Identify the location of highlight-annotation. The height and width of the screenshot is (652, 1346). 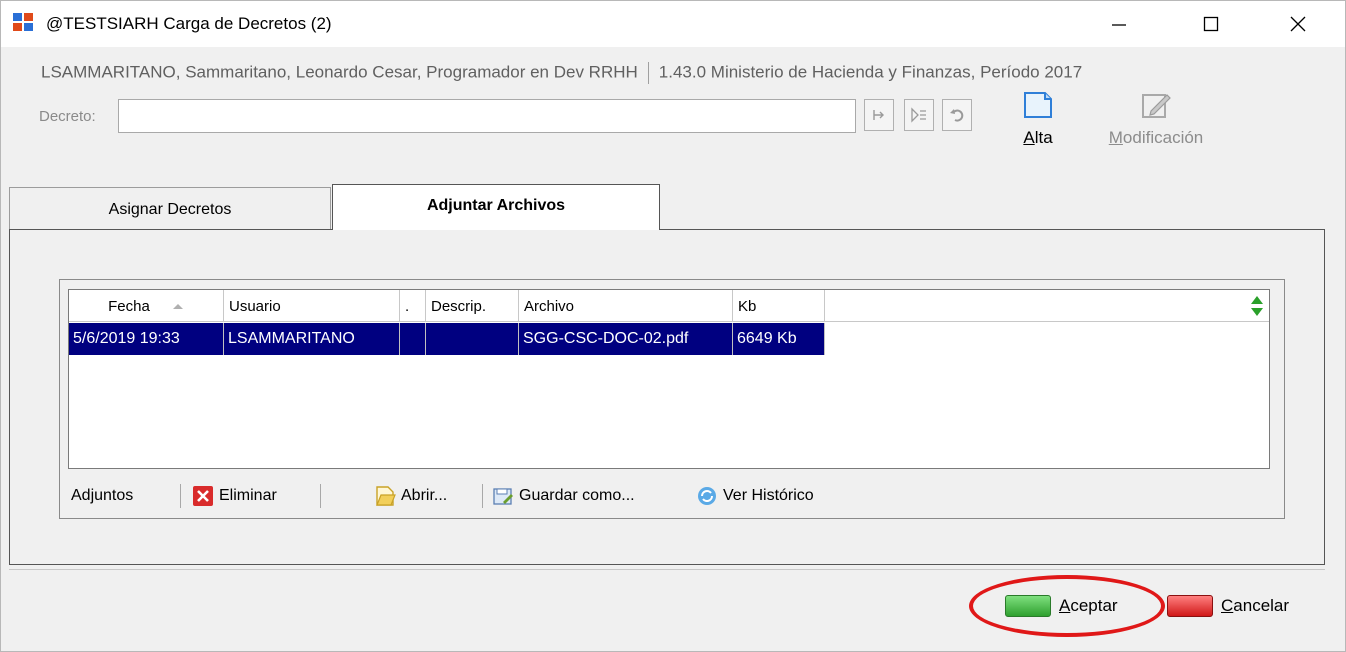
(1067, 606).